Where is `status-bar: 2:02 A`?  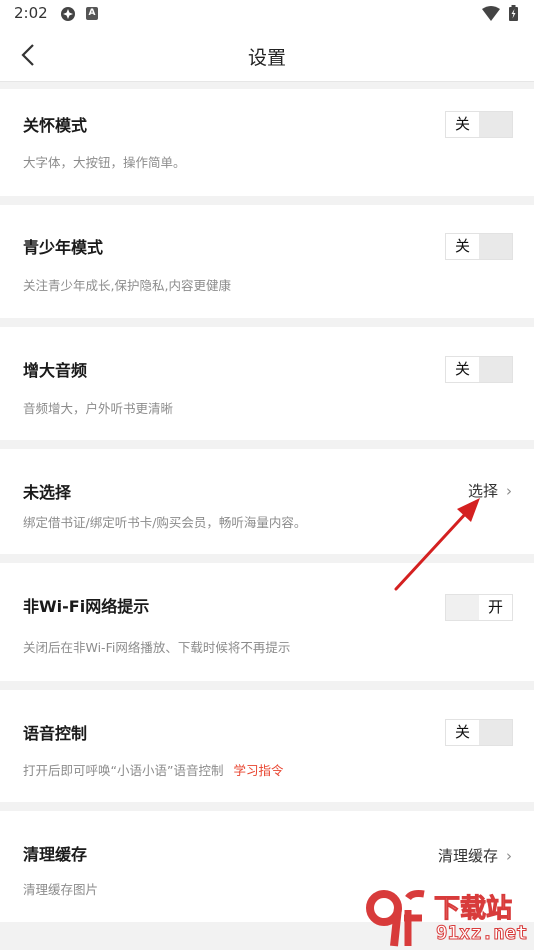
status-bar: 2:02 A is located at coordinates (267, 14).